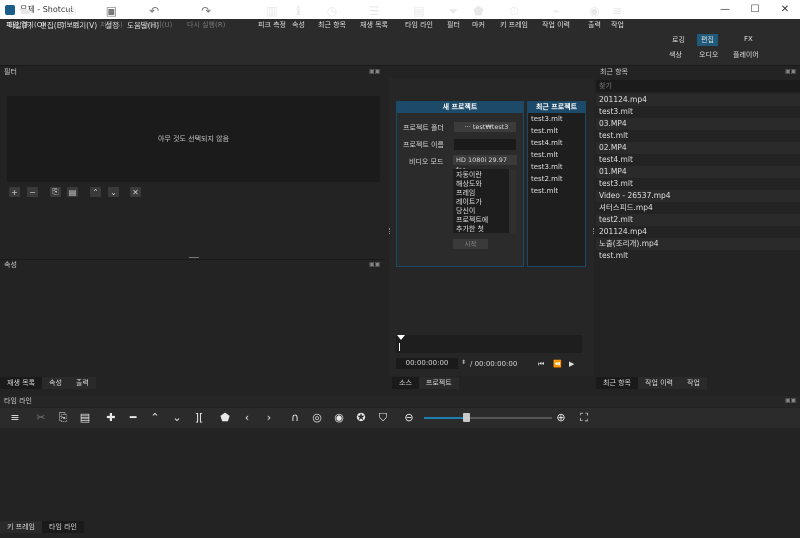 The width and height of the screenshot is (800, 538). Describe the element at coordinates (594, 16) in the screenshot. I see `export-button: ◉ 출력` at that location.